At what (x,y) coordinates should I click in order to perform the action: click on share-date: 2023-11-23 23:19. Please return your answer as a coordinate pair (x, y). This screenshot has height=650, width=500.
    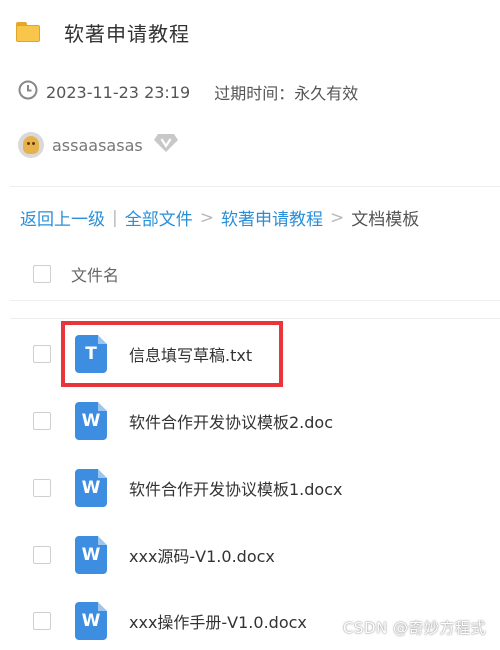
    Looking at the image, I should click on (118, 92).